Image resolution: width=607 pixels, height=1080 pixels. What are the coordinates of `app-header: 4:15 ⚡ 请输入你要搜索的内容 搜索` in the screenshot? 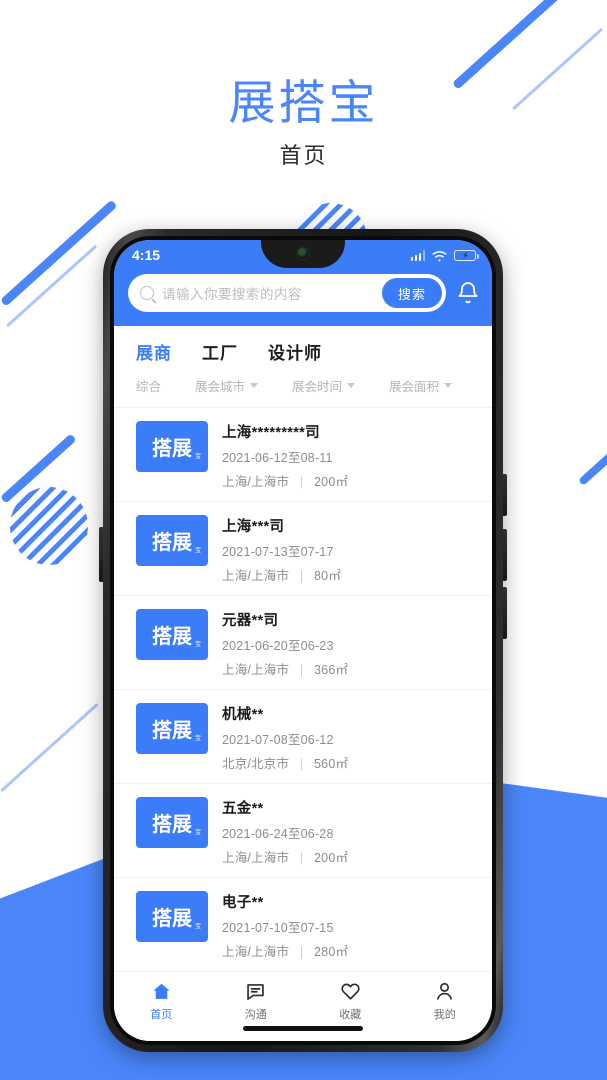 It's located at (303, 283).